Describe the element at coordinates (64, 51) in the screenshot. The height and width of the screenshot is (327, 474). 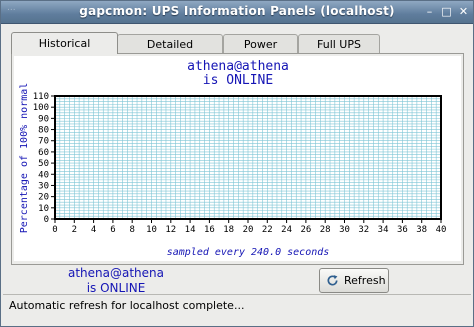
I see `tab-historical-summary: Historical Summary` at that location.